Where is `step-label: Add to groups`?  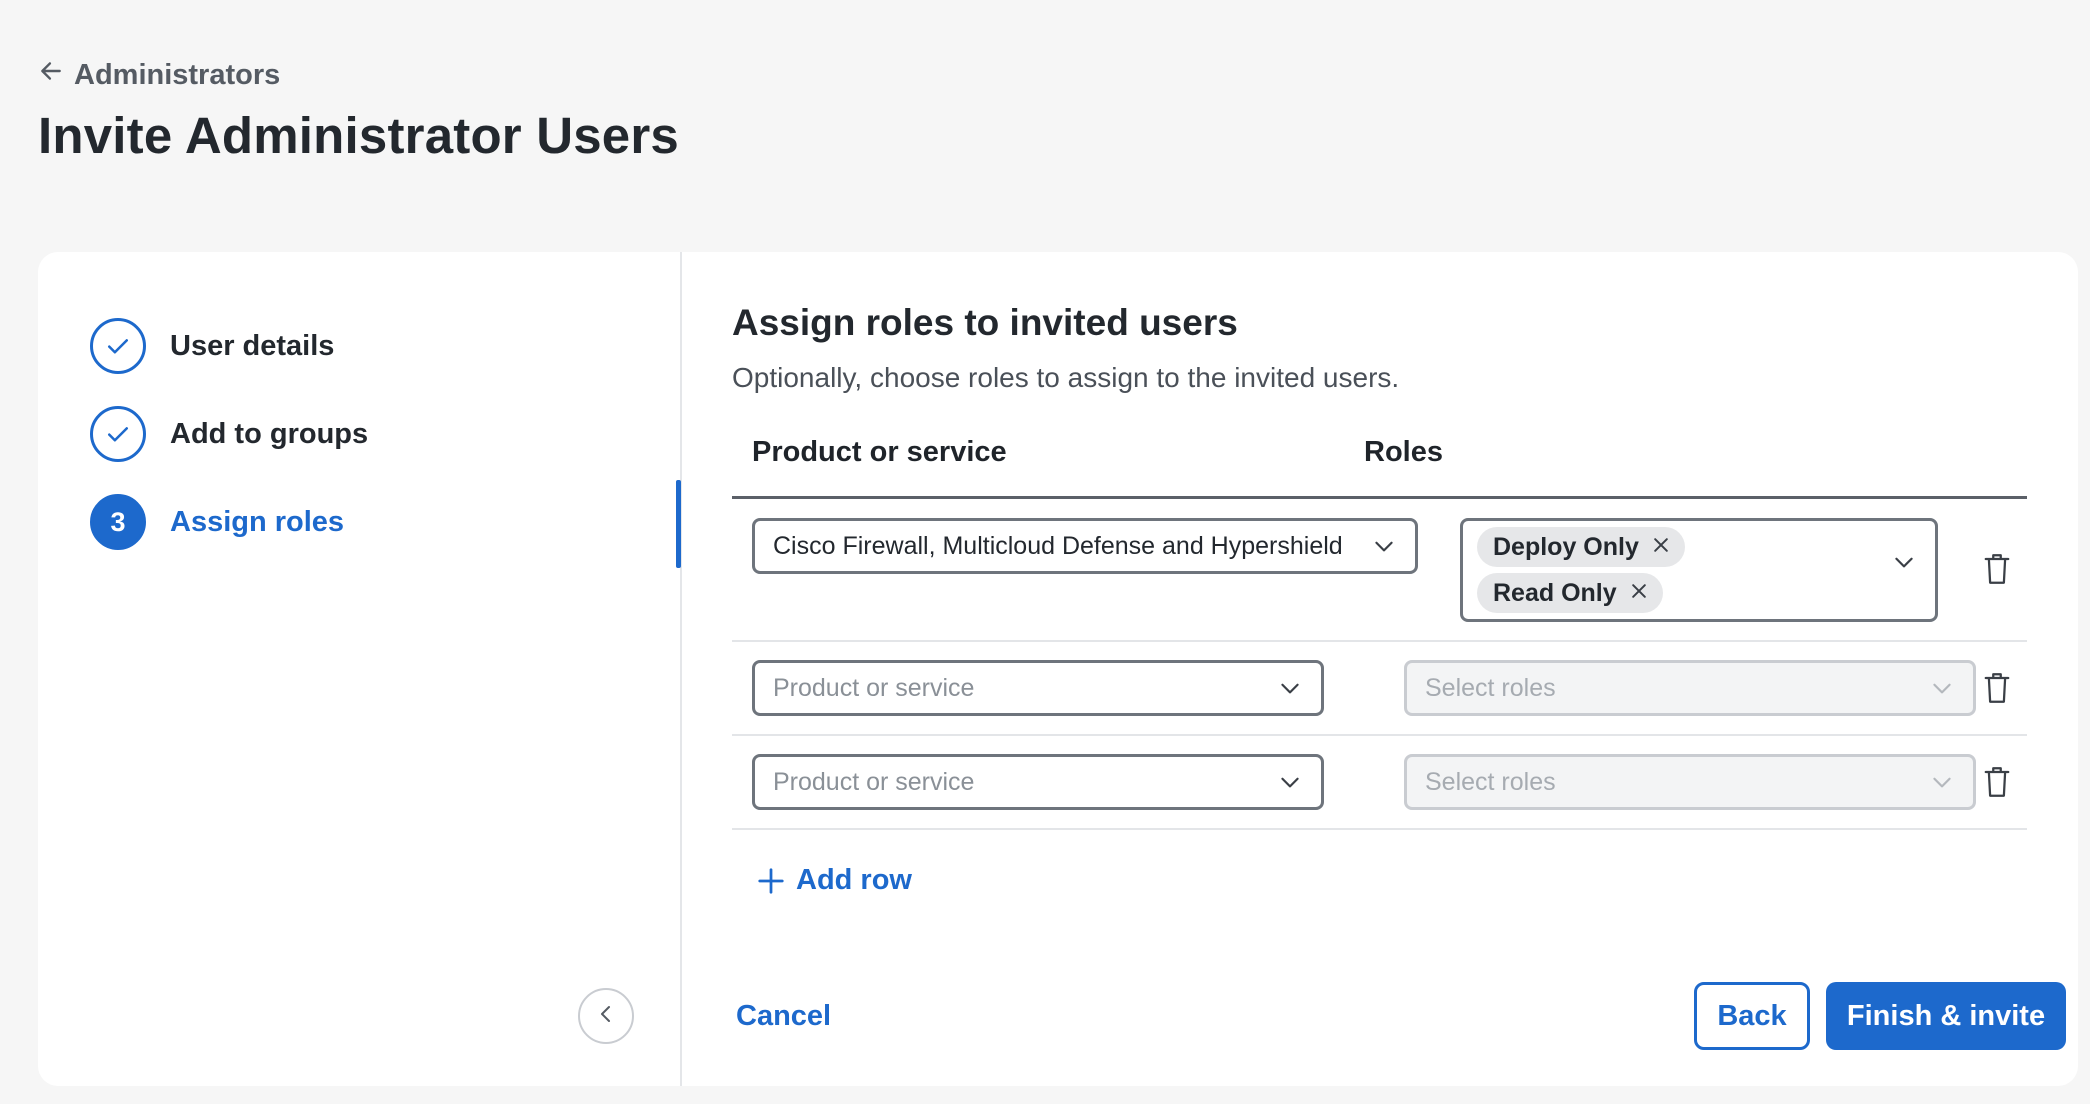 step-label: Add to groups is located at coordinates (269, 433).